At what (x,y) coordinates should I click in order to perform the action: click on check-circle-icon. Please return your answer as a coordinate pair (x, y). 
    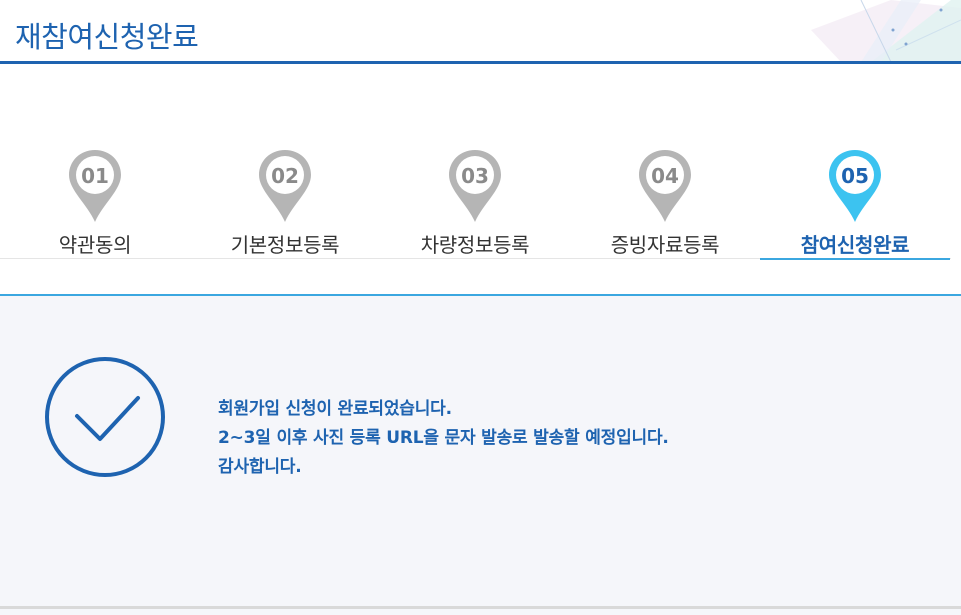
    Looking at the image, I should click on (105, 417).